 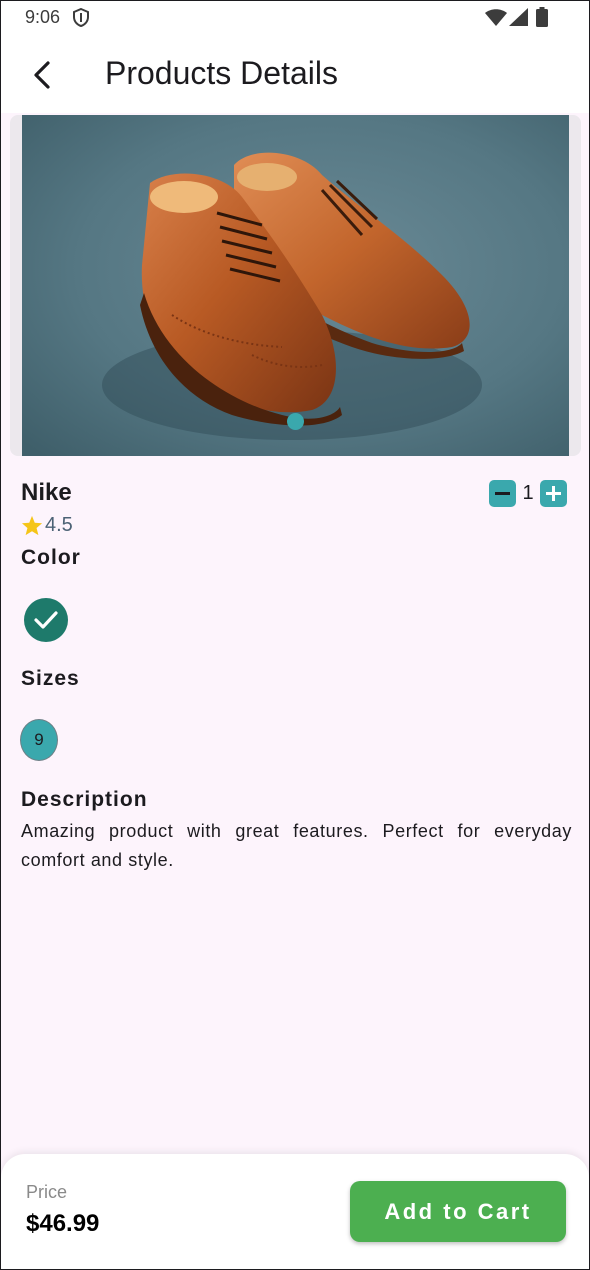 What do you see at coordinates (221, 73) in the screenshot?
I see `page-title: Products Details` at bounding box center [221, 73].